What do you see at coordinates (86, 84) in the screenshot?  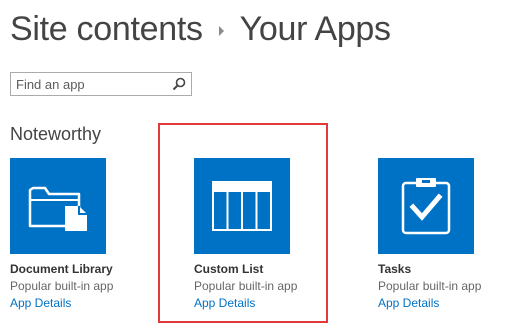 I see `search-input` at bounding box center [86, 84].